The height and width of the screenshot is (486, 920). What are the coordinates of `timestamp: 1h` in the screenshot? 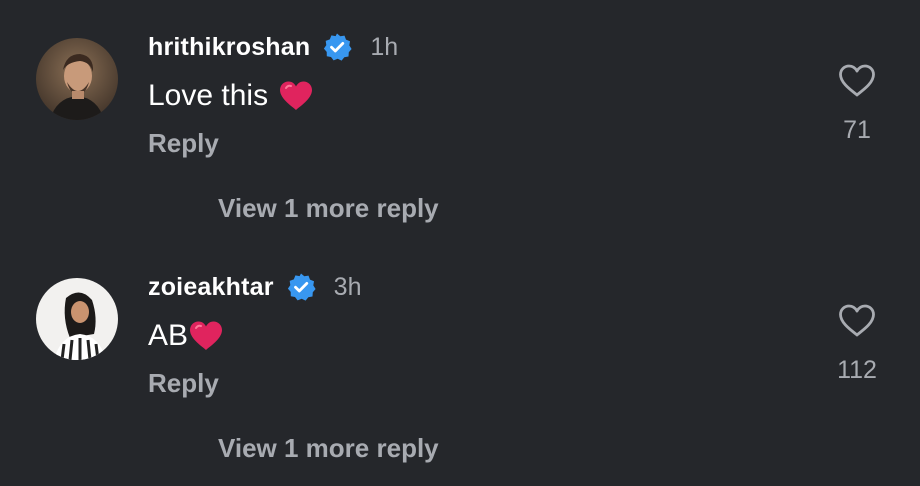 It's located at (384, 46).